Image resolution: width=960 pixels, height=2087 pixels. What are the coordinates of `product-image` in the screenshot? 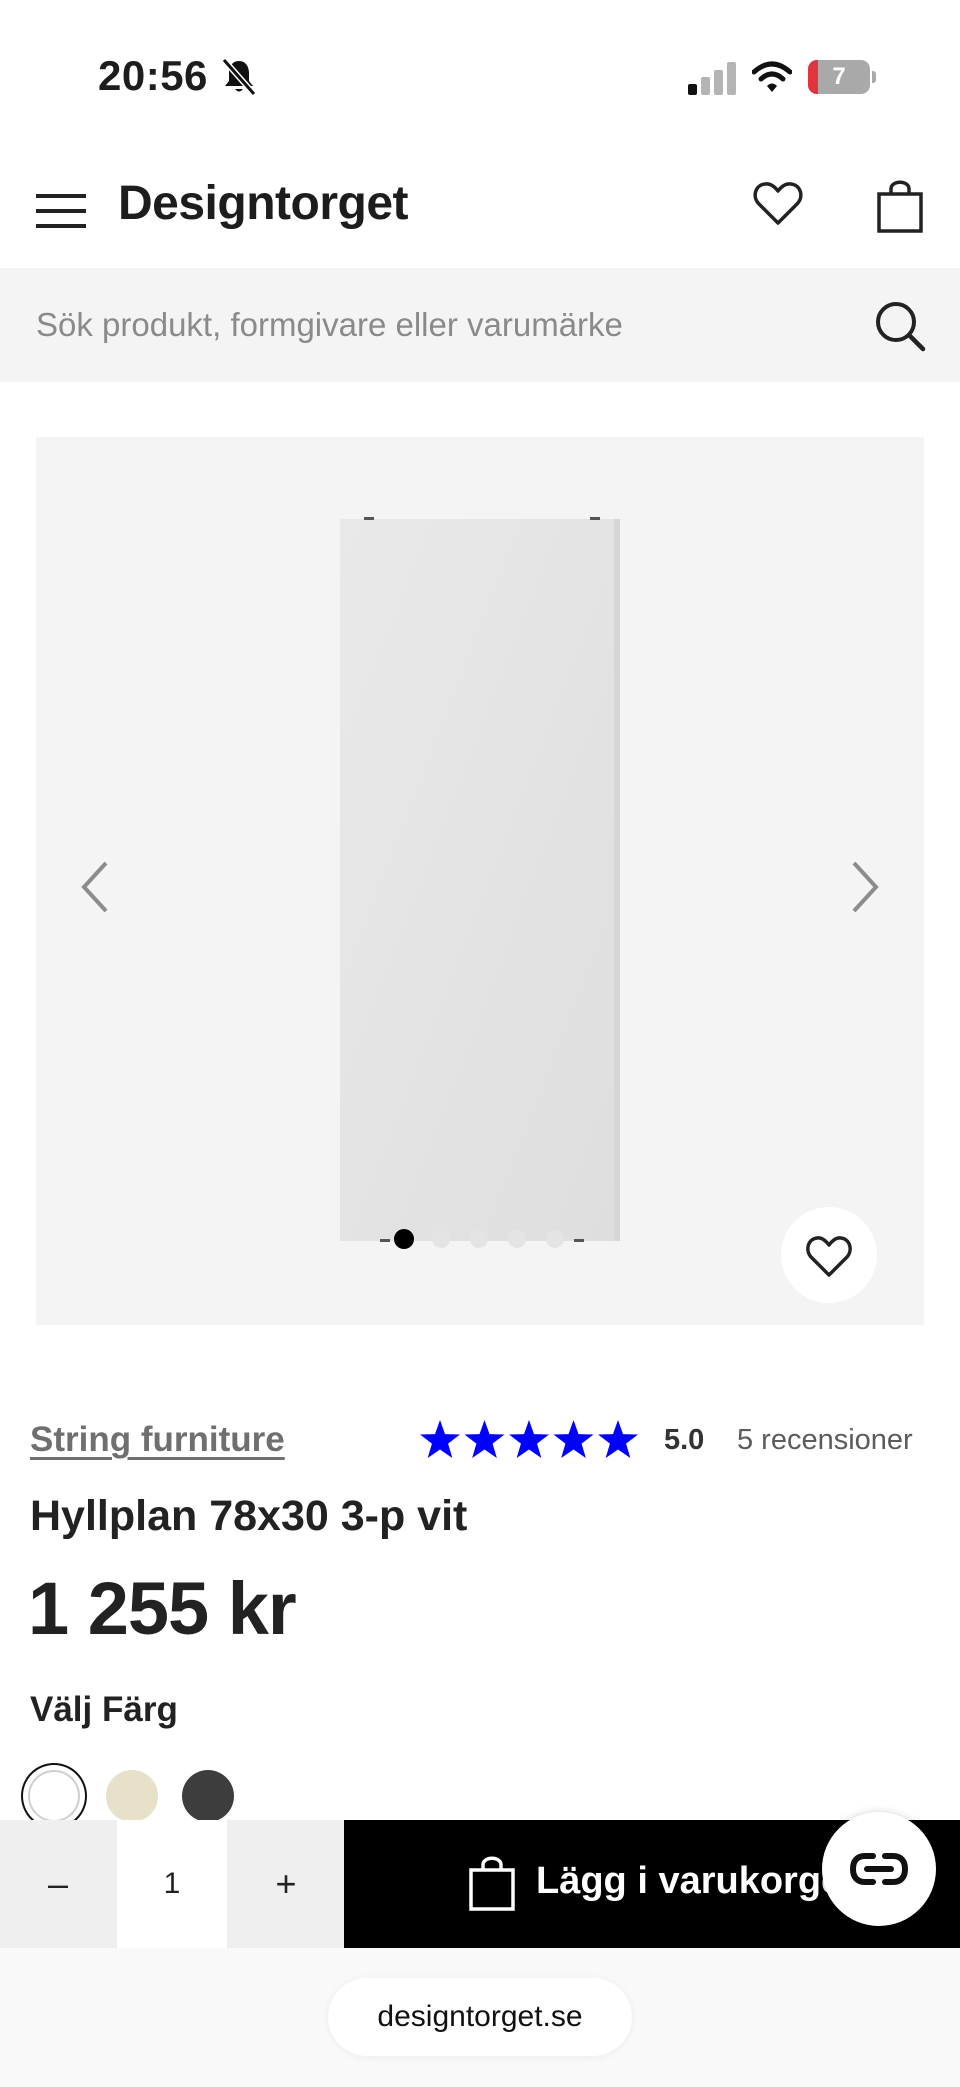 It's located at (480, 879).